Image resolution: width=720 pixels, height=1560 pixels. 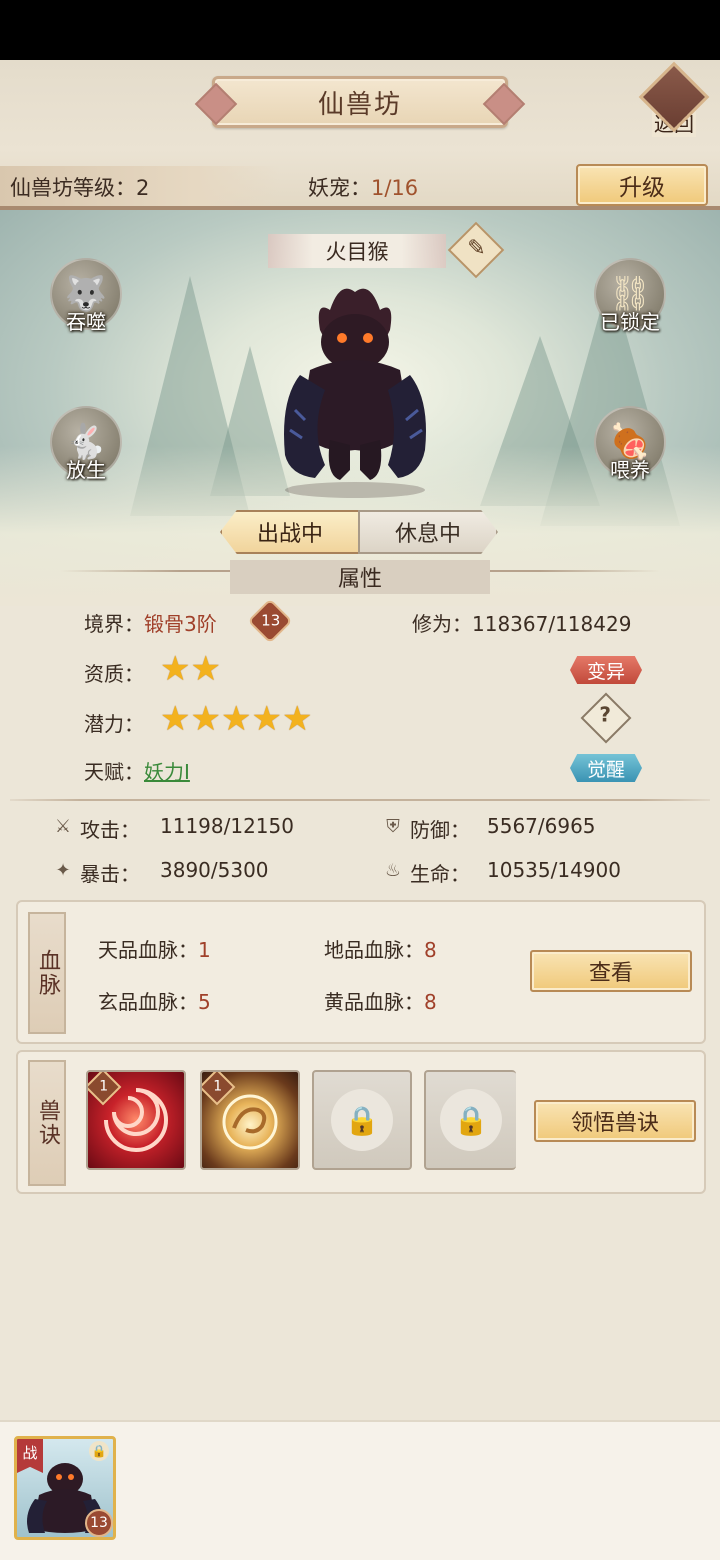 What do you see at coordinates (642, 185) in the screenshot?
I see `upgrade-button: 升级` at bounding box center [642, 185].